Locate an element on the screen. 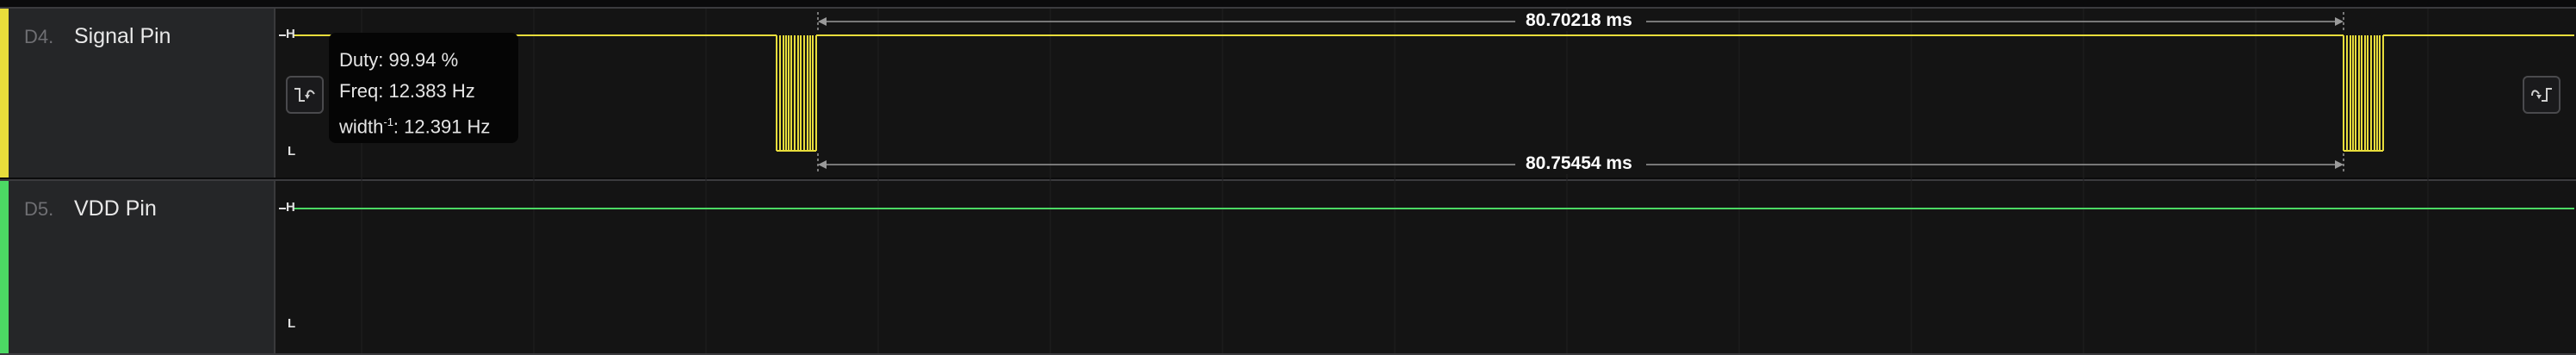  d5-low-label: L is located at coordinates (292, 323).